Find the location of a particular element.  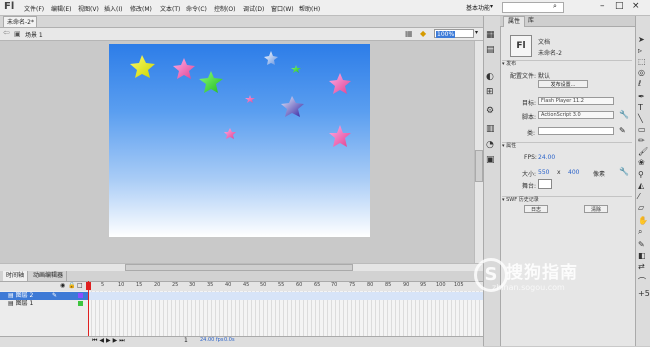

code-snippets-icon: ⚙ is located at coordinates (490, 111).